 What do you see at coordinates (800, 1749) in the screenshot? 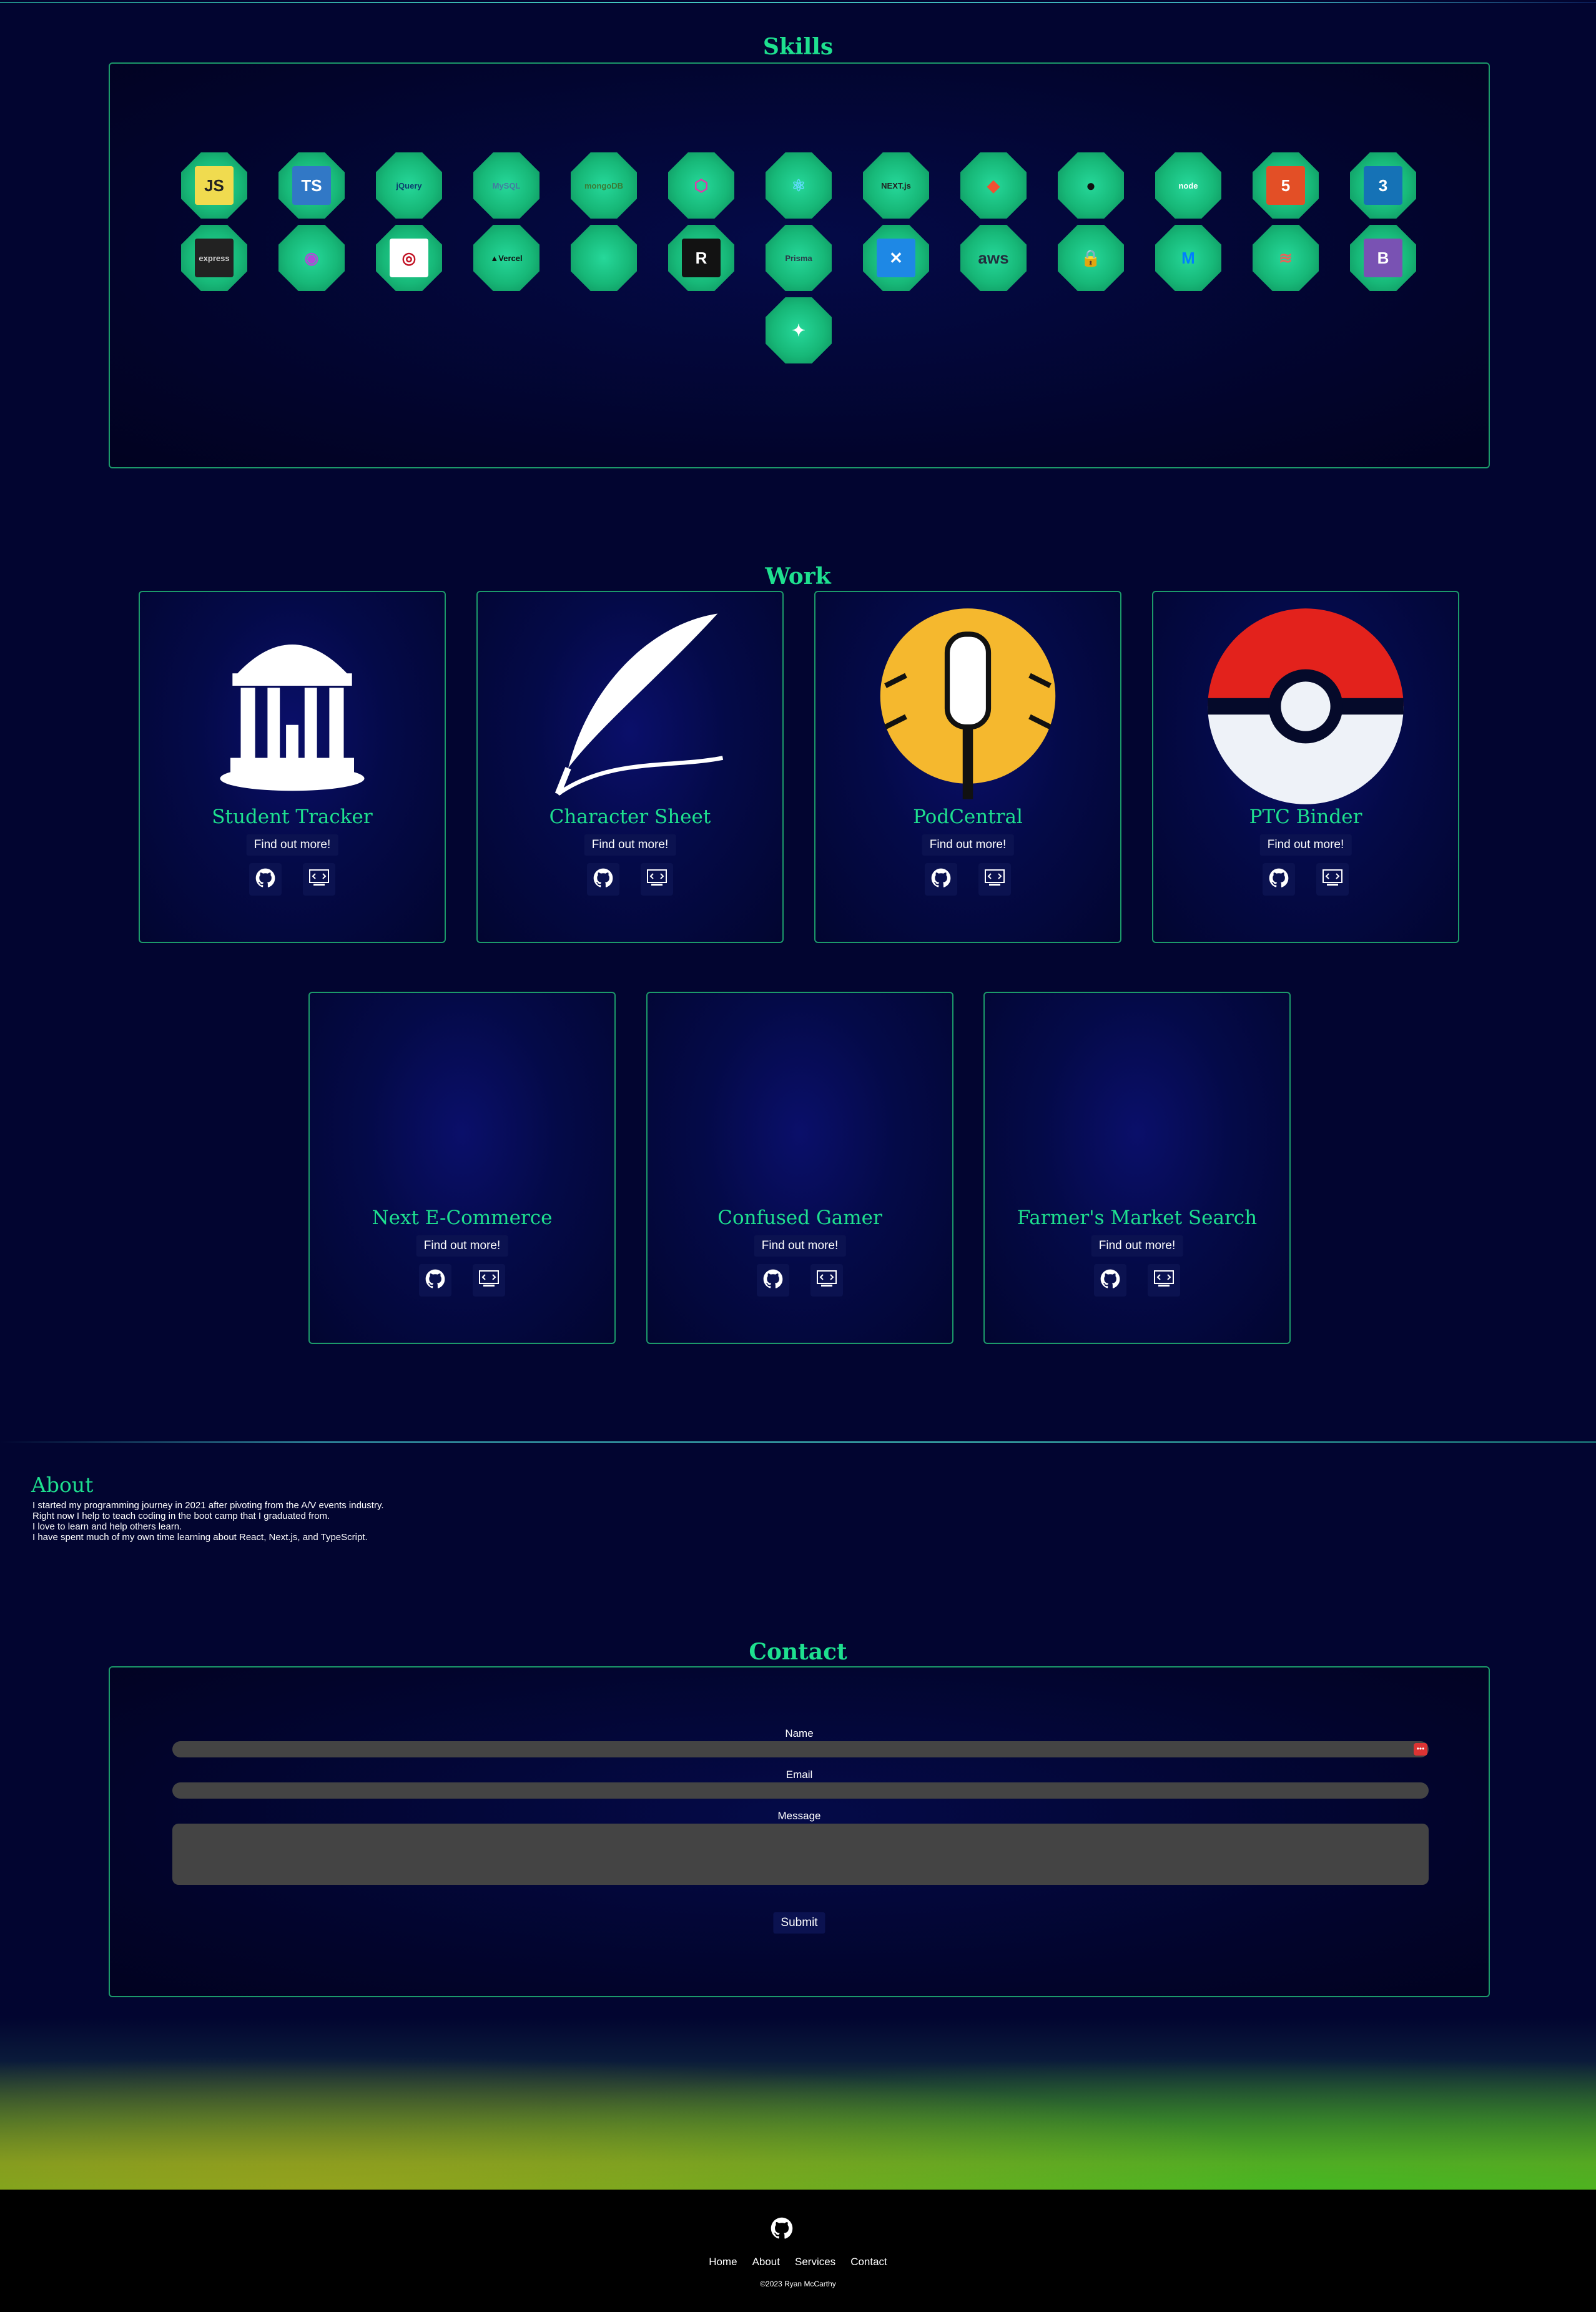
I see `name-field: •••` at bounding box center [800, 1749].